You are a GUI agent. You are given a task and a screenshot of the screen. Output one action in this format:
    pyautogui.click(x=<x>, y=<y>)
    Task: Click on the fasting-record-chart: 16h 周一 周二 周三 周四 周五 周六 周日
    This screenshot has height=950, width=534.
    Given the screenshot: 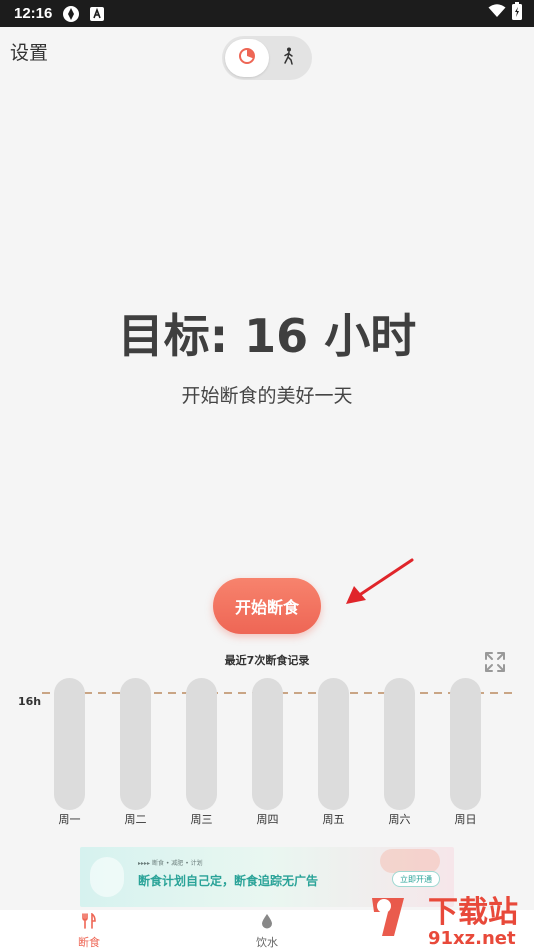 What is the action you would take?
    pyautogui.click(x=266, y=752)
    